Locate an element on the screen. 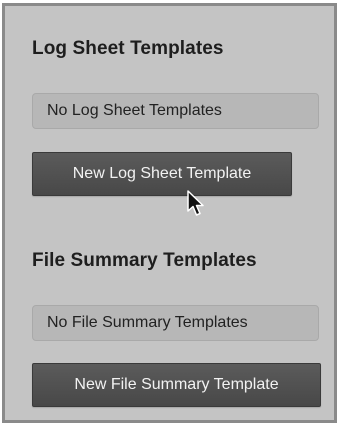 This screenshot has height=427, width=339. new-log-sheet-template-button: New Log Sheet Template is located at coordinates (162, 174).